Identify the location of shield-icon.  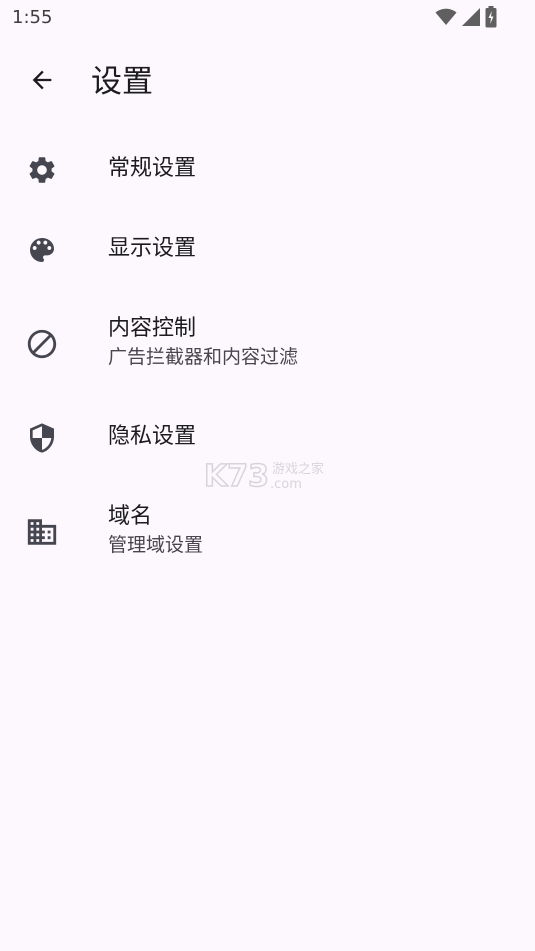
(42, 438).